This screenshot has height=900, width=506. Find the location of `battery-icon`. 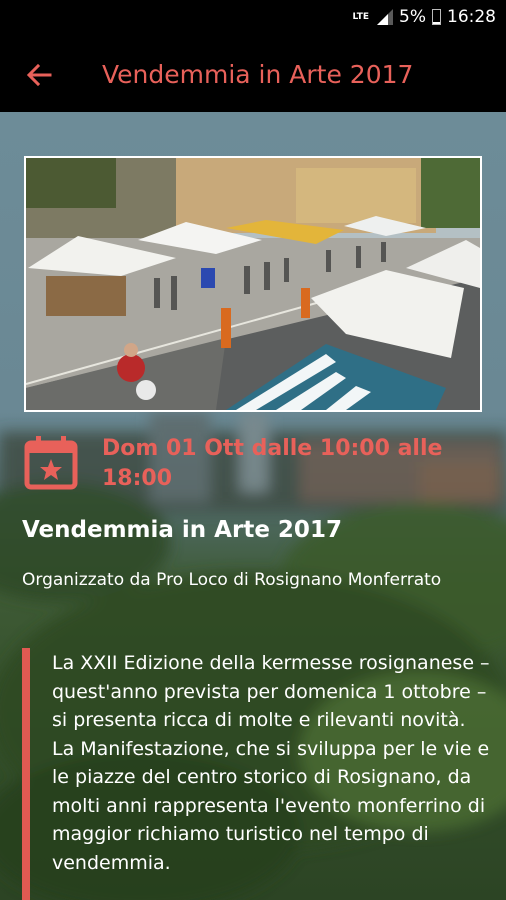

battery-icon is located at coordinates (436, 17).